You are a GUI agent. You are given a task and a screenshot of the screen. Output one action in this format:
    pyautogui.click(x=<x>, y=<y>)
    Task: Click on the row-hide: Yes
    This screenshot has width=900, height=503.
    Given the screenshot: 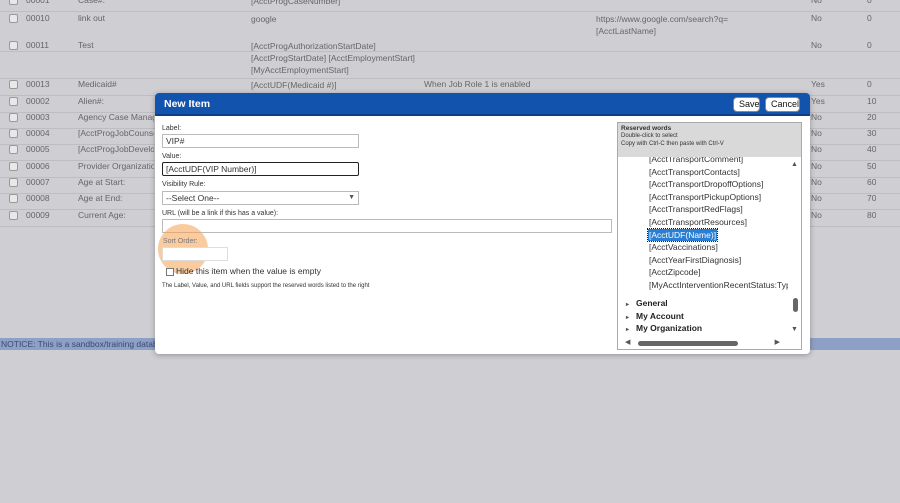 What is the action you would take?
    pyautogui.click(x=818, y=101)
    